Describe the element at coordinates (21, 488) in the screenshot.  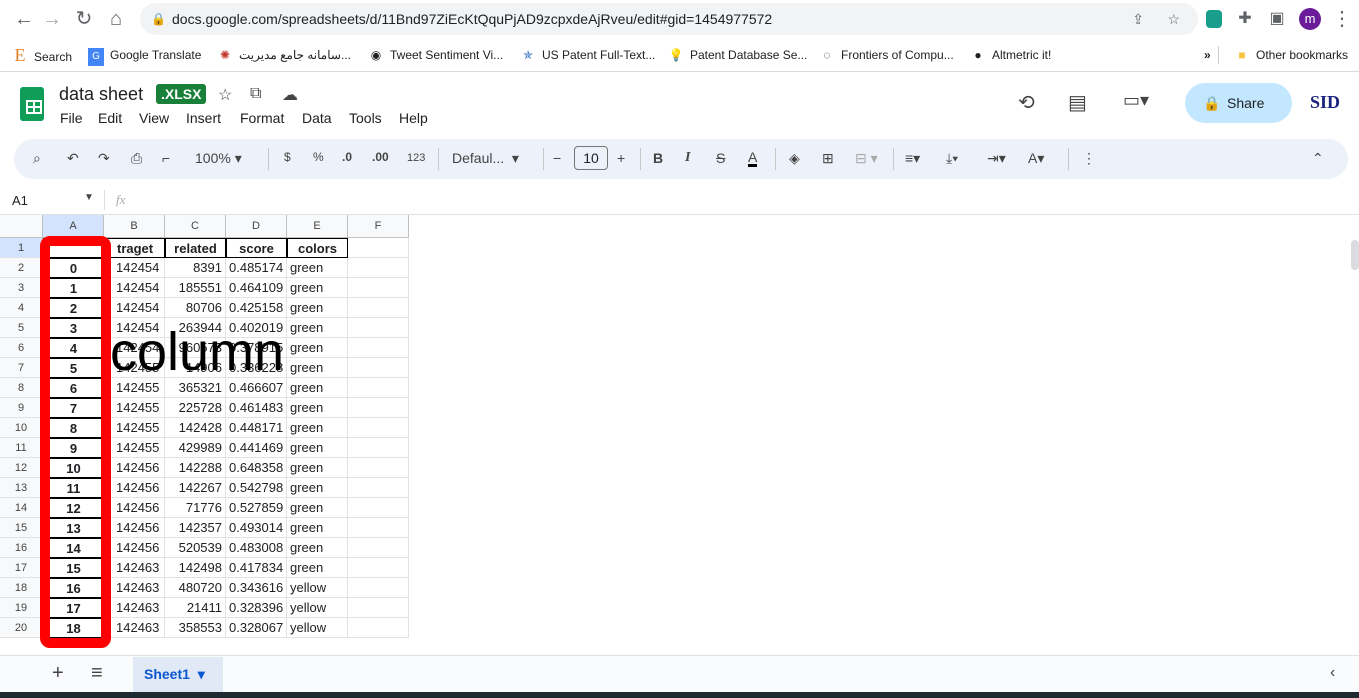
I see `row-header: 13` at that location.